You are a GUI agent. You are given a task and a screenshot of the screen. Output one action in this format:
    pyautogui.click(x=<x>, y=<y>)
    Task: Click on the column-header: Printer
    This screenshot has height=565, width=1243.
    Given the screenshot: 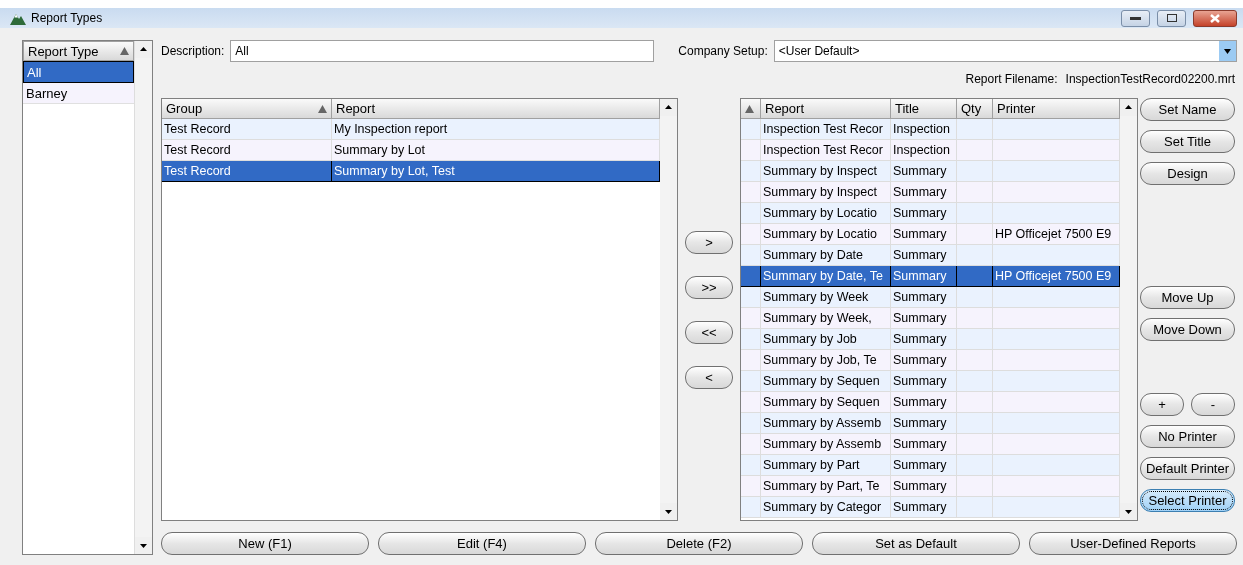 What is the action you would take?
    pyautogui.click(x=1056, y=109)
    